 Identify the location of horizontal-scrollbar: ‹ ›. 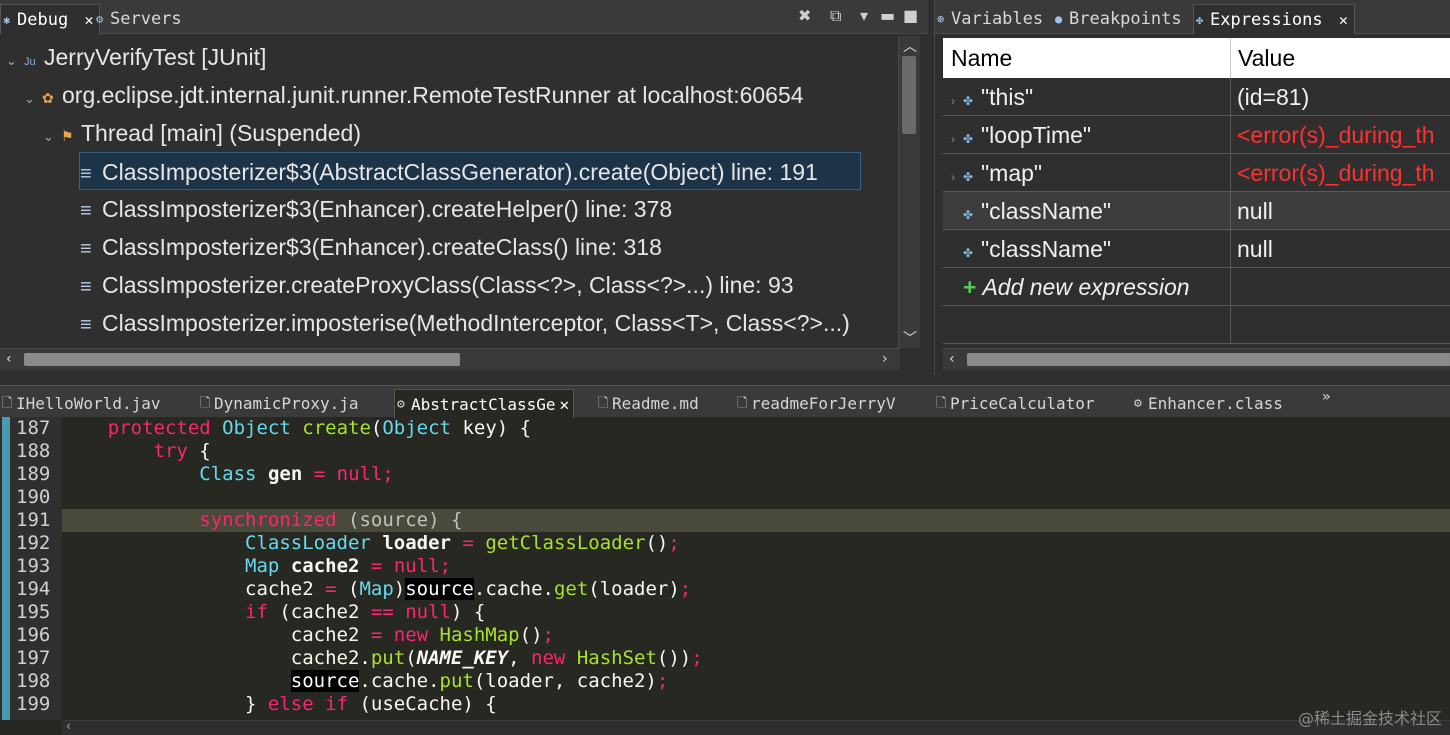
(450, 359).